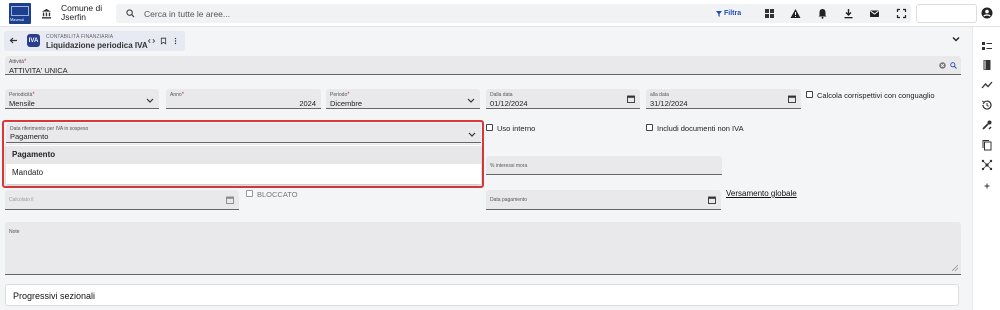 This screenshot has width=1000, height=310. I want to click on user-account-icon, so click(987, 13).